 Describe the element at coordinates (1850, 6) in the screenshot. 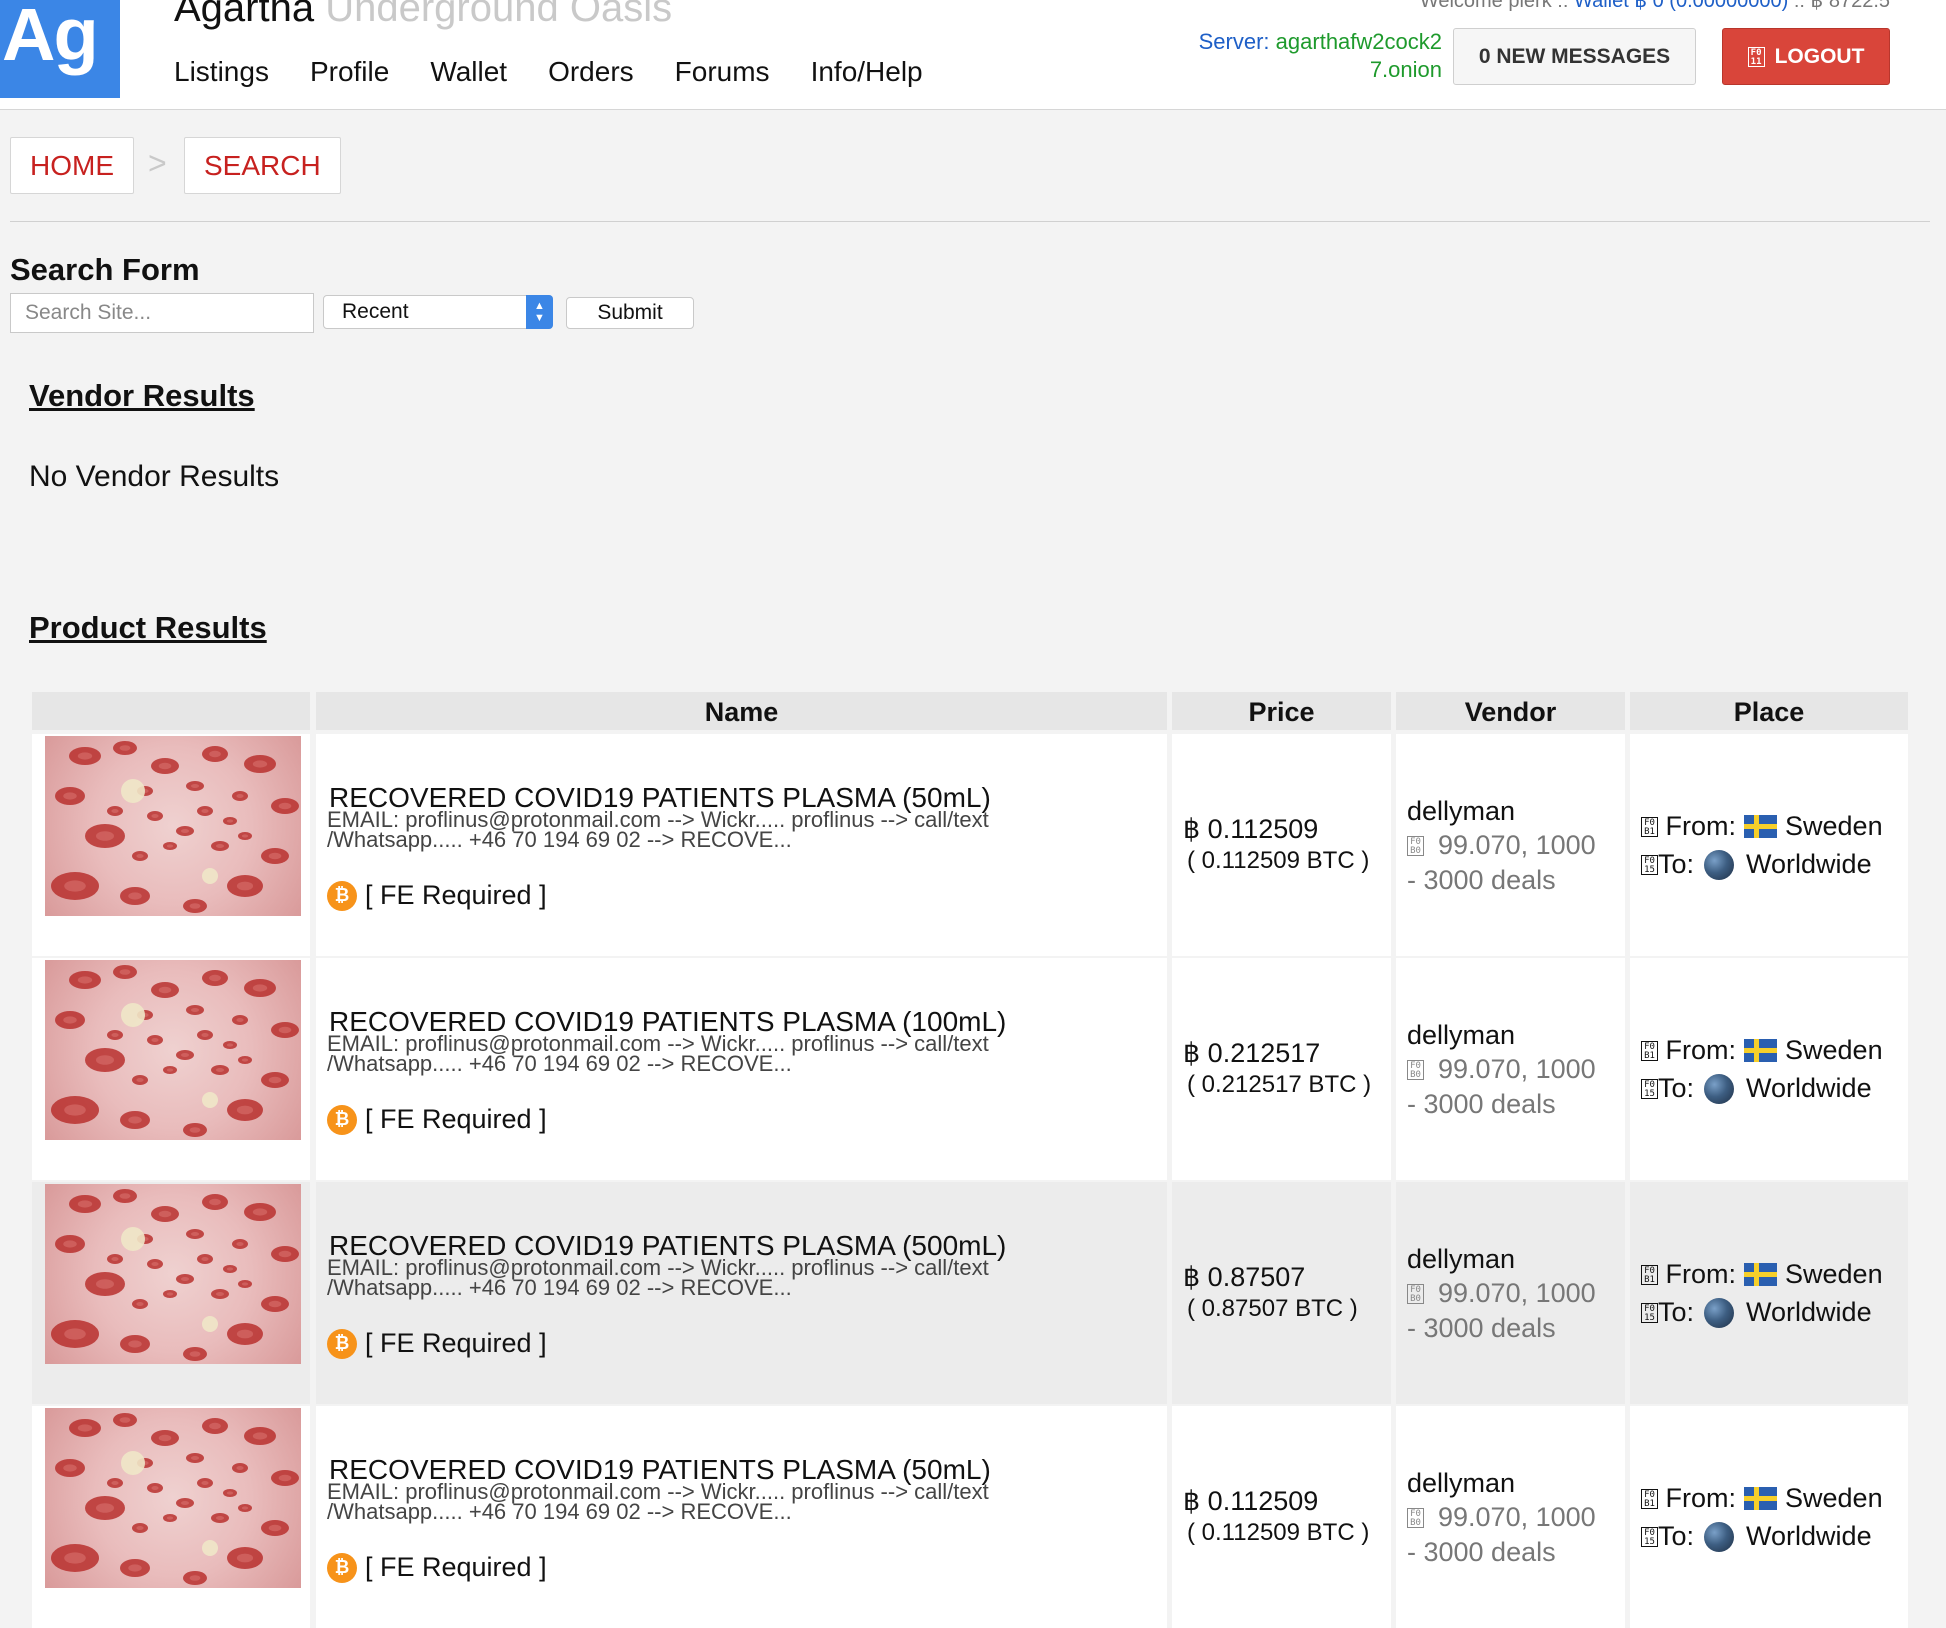

I see `btc-rate: ฿ 8722.5` at that location.